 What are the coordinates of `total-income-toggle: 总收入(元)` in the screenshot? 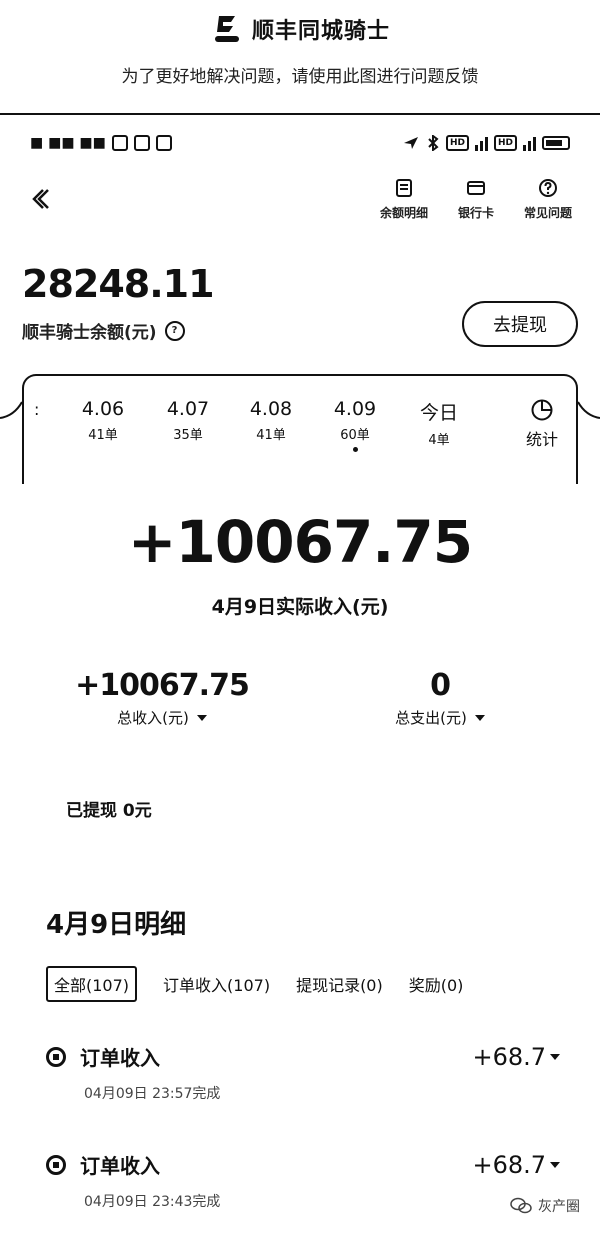 It's located at (162, 717).